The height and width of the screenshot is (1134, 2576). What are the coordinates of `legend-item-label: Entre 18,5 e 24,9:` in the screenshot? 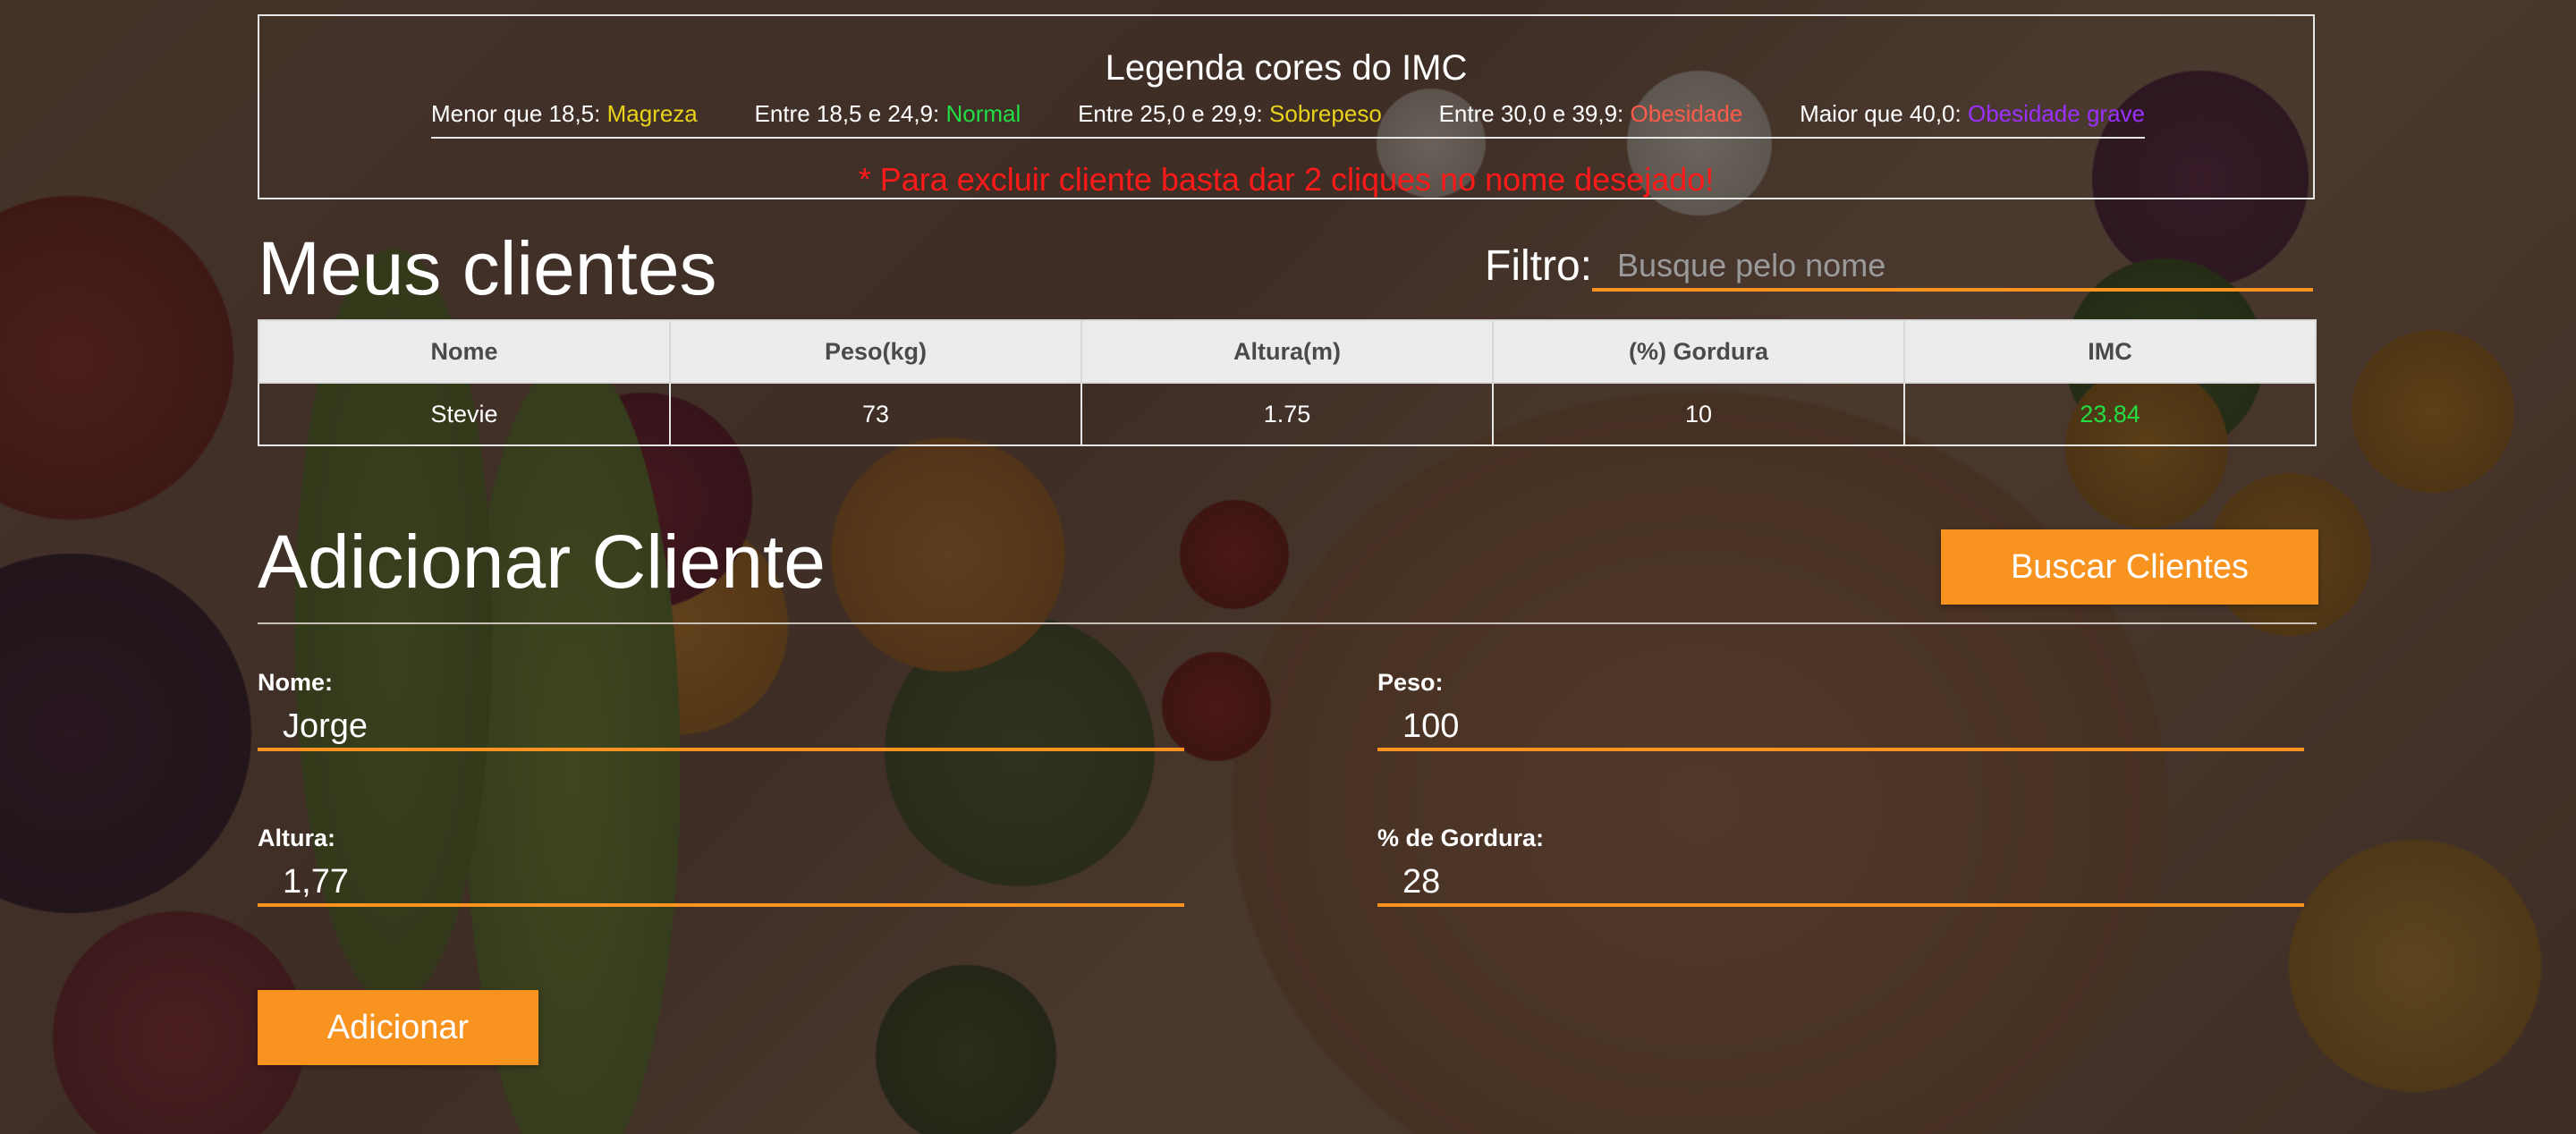 It's located at (847, 113).